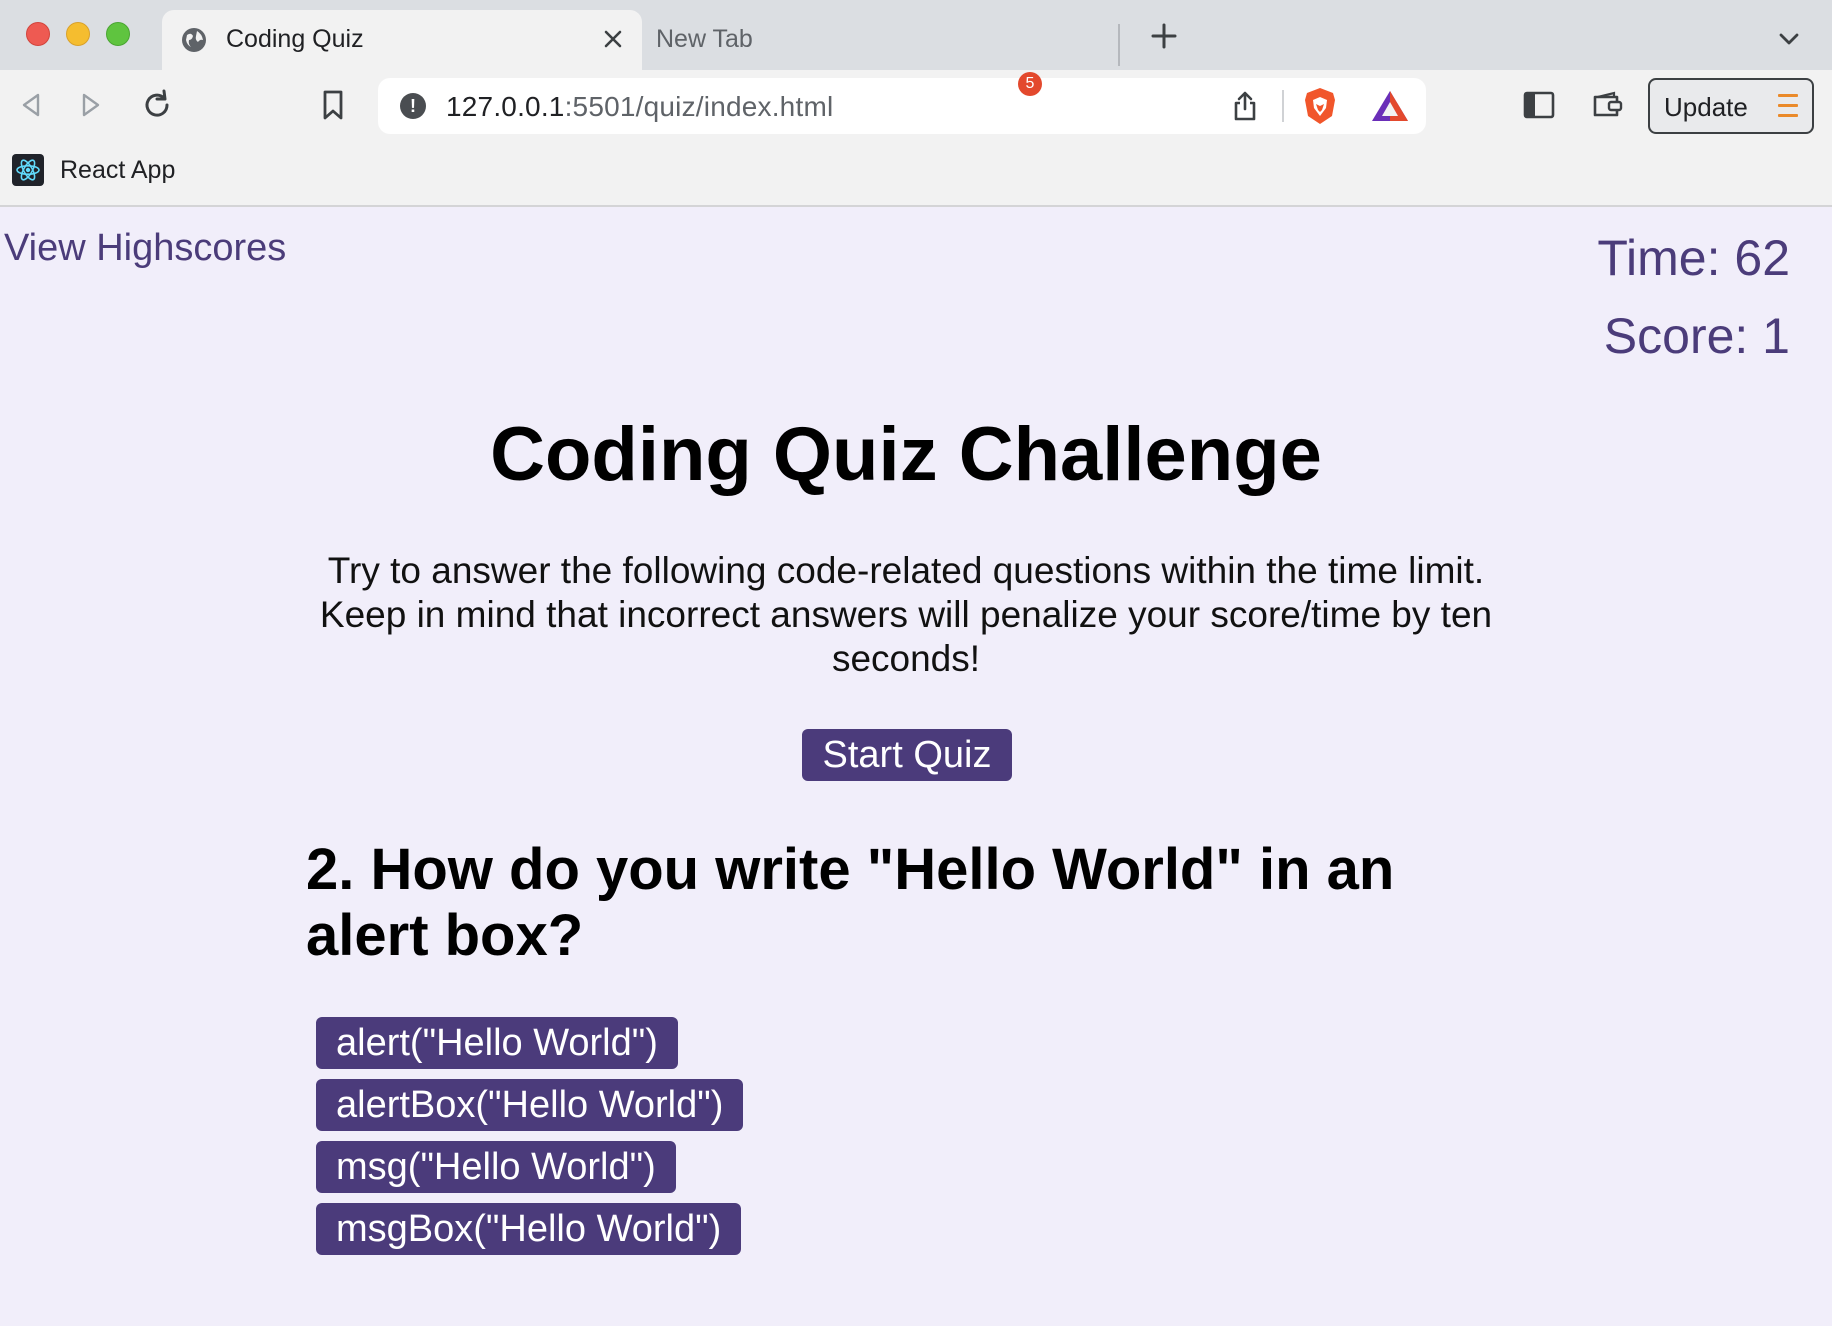  Describe the element at coordinates (28, 170) in the screenshot. I see `react-logo-icon` at that location.